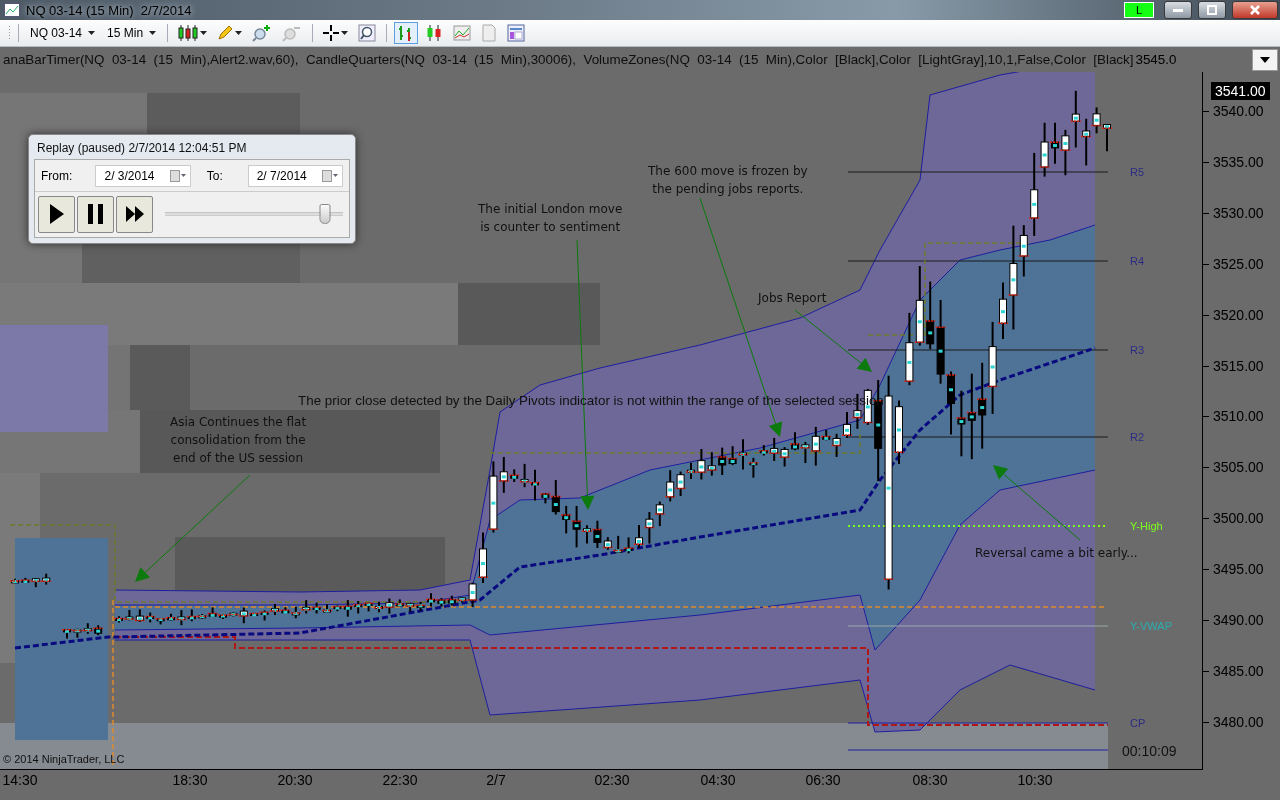 This screenshot has width=1280, height=800. I want to click on time-axis-label: 08:30, so click(930, 780).